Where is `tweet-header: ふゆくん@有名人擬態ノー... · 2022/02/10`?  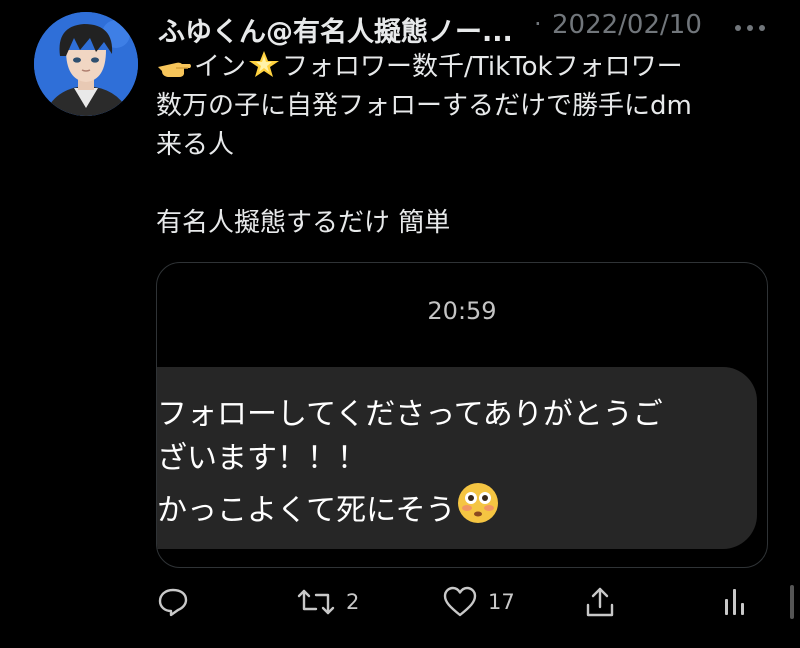 tweet-header: ふゆくん@有名人擬態ノー... · 2022/02/10 is located at coordinates (468, 27).